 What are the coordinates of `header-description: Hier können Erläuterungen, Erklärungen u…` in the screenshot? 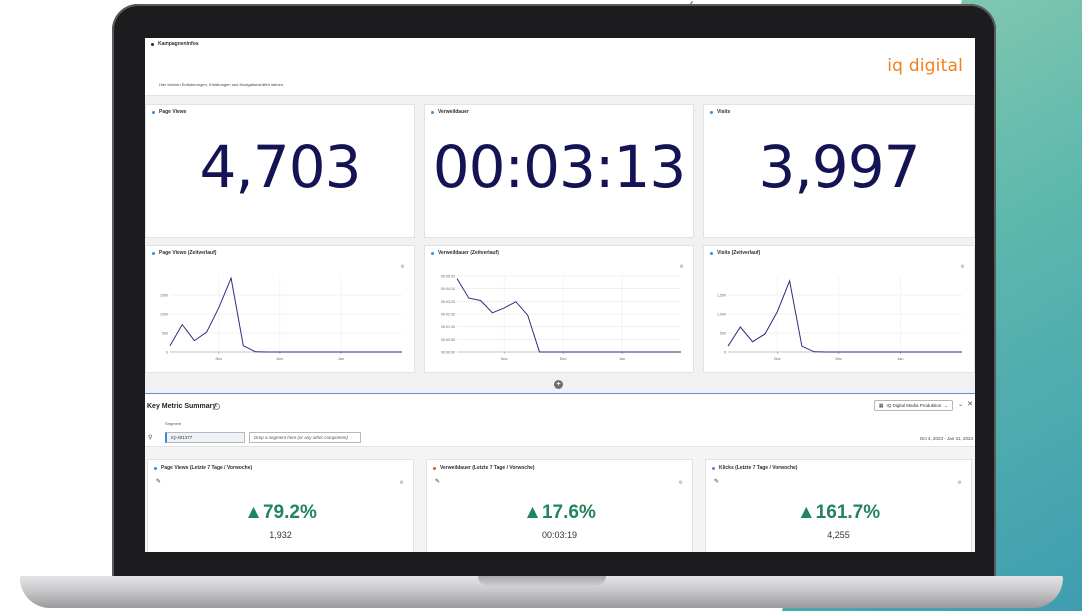 It's located at (222, 84).